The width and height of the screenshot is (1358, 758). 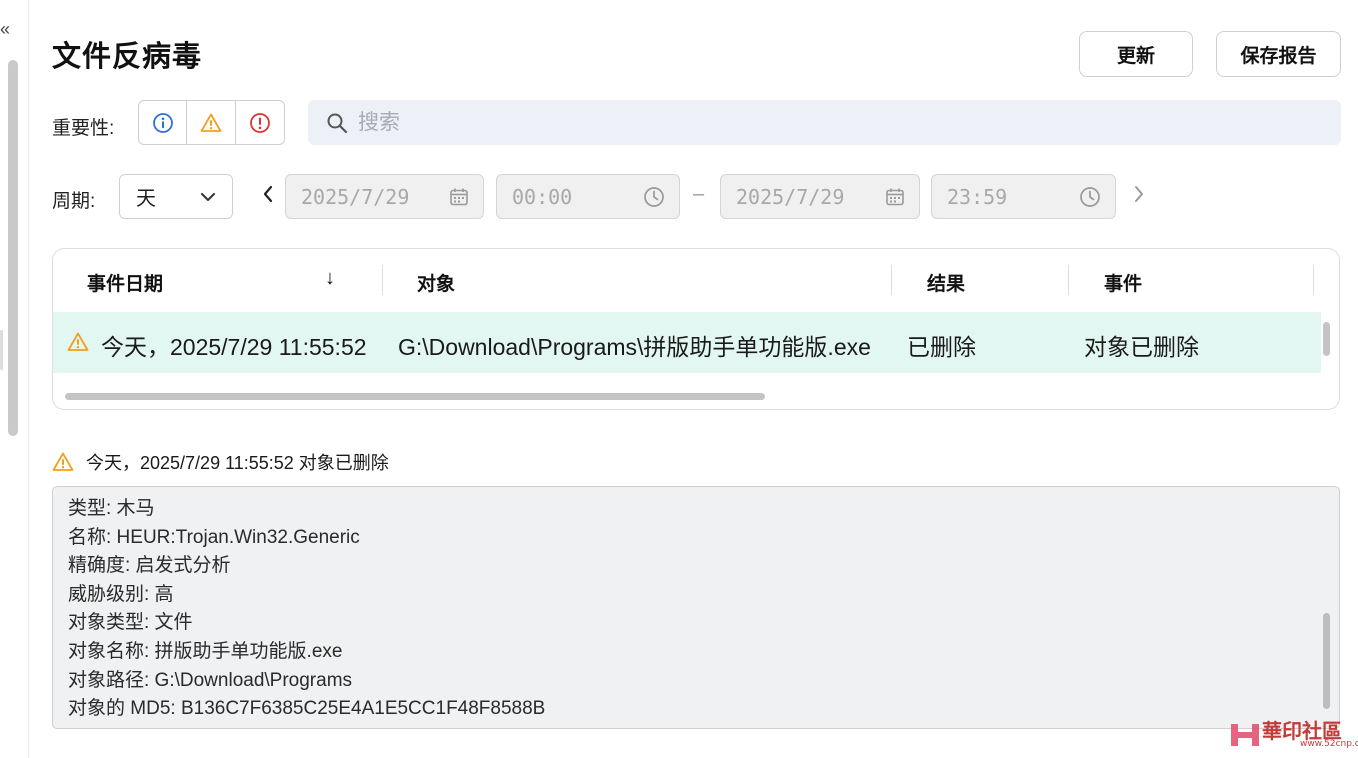 I want to click on detail-line-object-path: 对象路径: G:\Download\Programs, so click(x=210, y=680).